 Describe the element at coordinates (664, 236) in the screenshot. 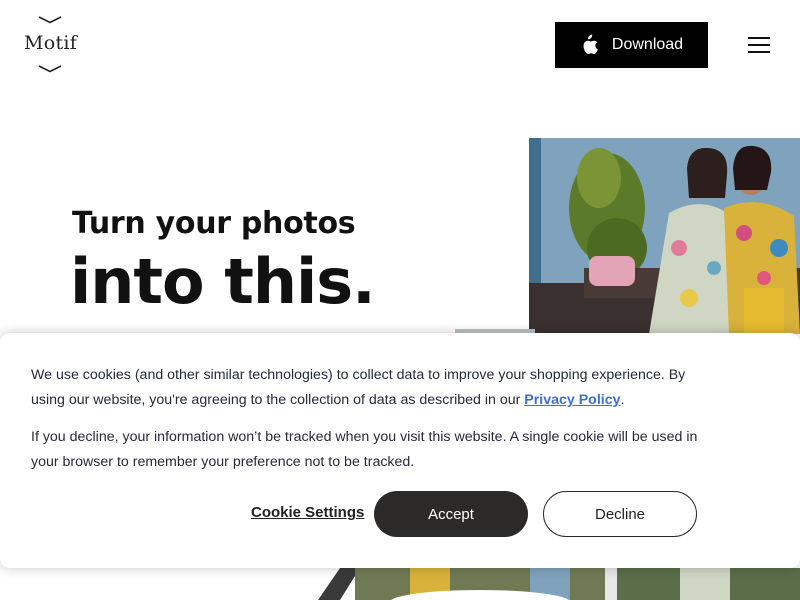

I see `hero-photo` at that location.